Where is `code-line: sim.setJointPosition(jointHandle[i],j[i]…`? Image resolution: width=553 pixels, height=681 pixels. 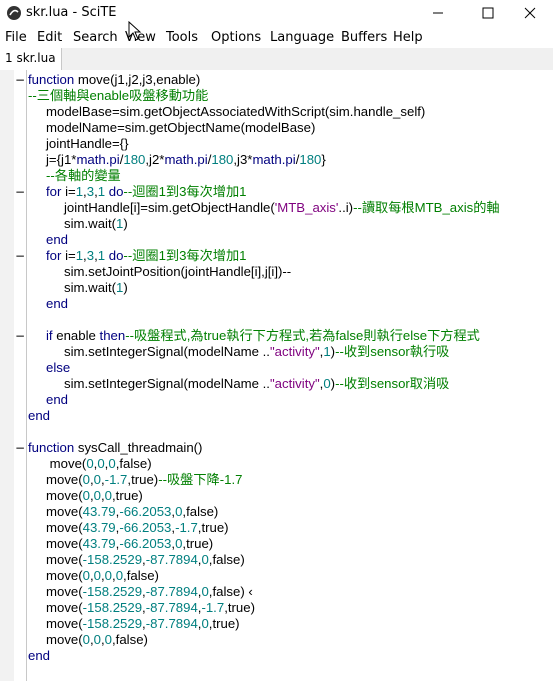
code-line: sim.setJointPosition(jointHandle[i],j[i]… is located at coordinates (276, 272).